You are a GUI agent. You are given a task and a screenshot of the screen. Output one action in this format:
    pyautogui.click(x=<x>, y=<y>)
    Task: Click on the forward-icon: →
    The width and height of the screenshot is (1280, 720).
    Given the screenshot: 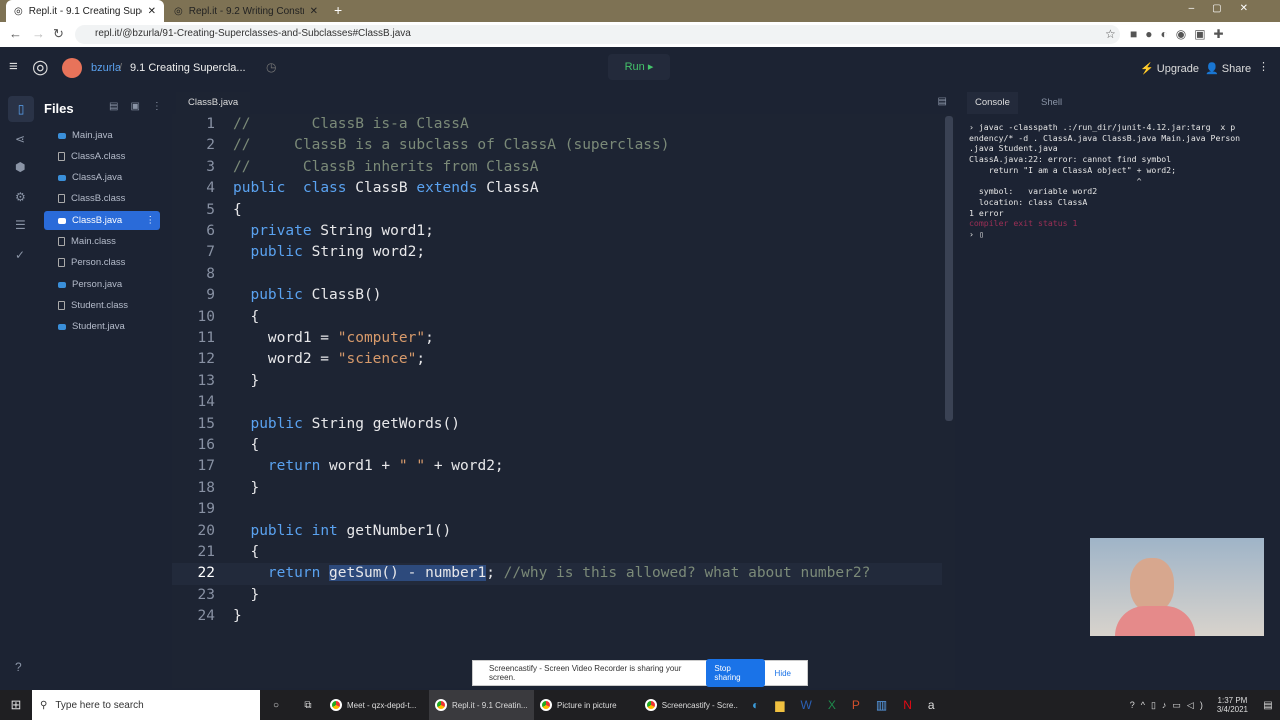 What is the action you would take?
    pyautogui.click(x=38, y=33)
    